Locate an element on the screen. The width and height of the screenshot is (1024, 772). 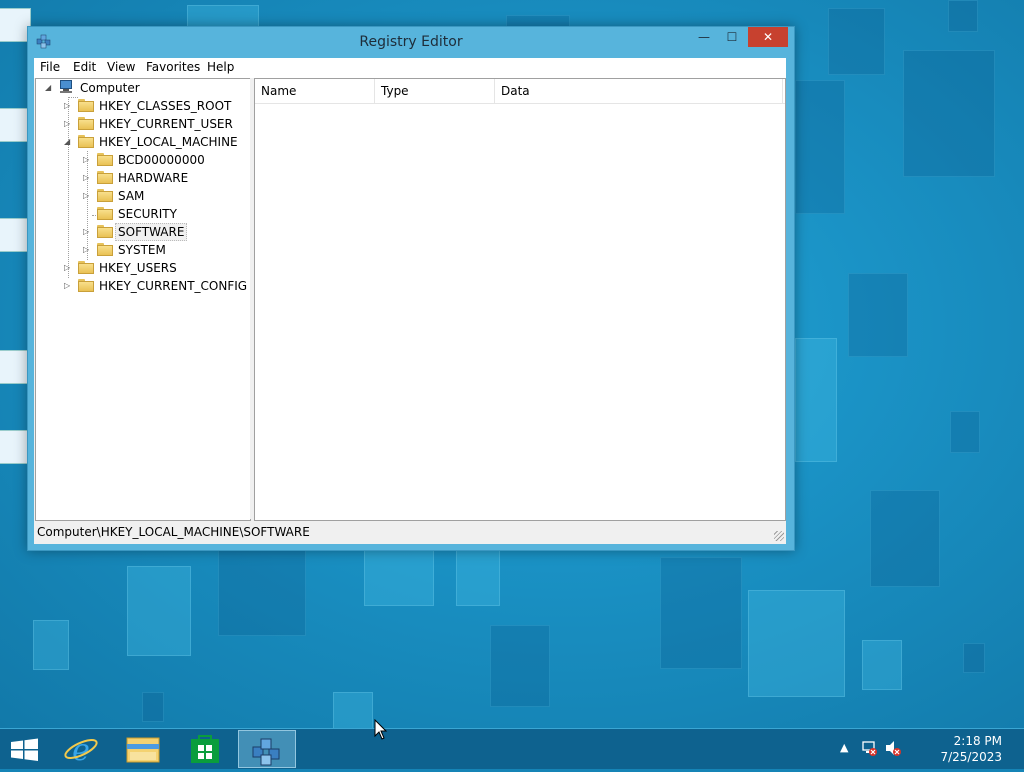
tree-node-computer: ◢ Computer is located at coordinates (142, 88).